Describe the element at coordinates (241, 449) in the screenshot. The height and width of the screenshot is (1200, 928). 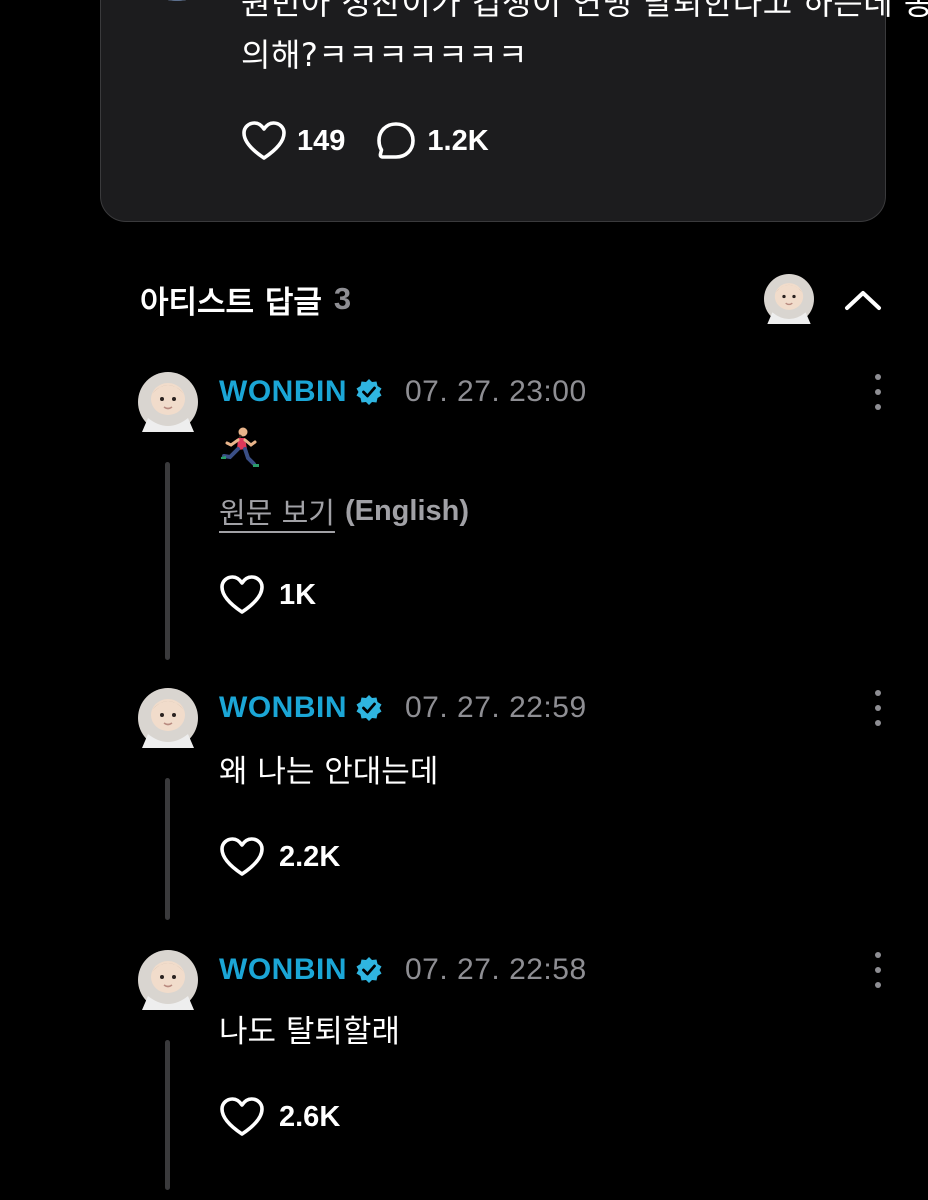
I see `runner-emoji-icon: 🏃‍♀️` at that location.